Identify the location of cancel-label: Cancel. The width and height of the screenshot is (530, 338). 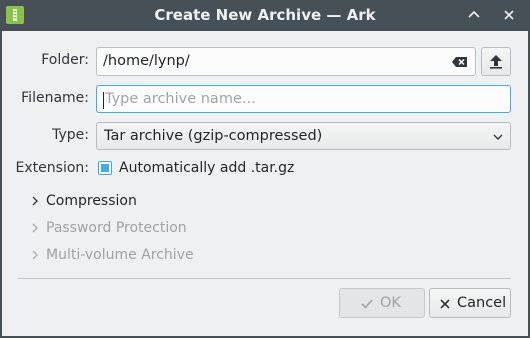
(482, 303).